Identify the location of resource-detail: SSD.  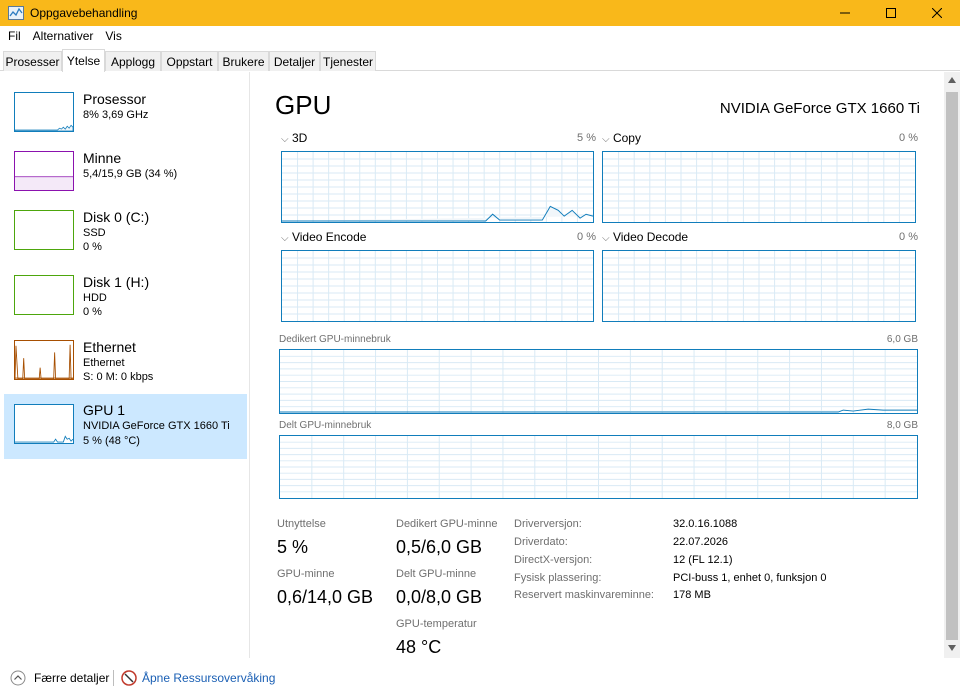
(94, 233).